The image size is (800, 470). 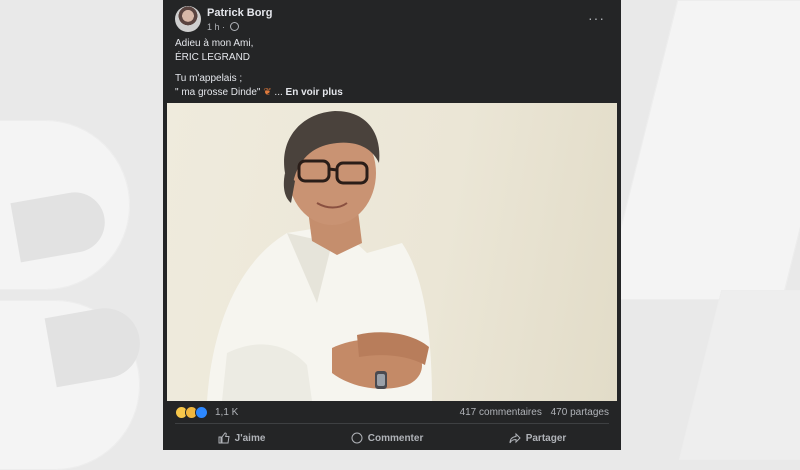 I want to click on like-button: J'aime, so click(x=242, y=438).